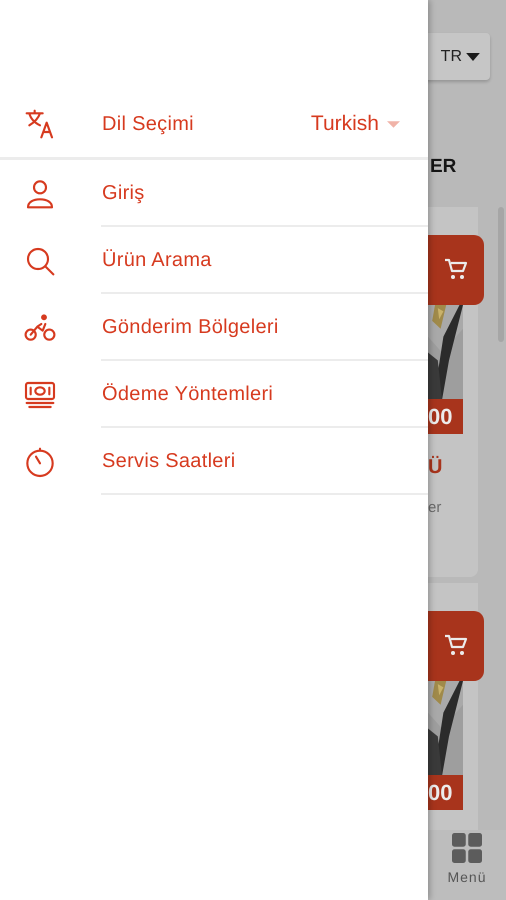 The width and height of the screenshot is (506, 900). I want to click on language-button: TR, so click(459, 56).